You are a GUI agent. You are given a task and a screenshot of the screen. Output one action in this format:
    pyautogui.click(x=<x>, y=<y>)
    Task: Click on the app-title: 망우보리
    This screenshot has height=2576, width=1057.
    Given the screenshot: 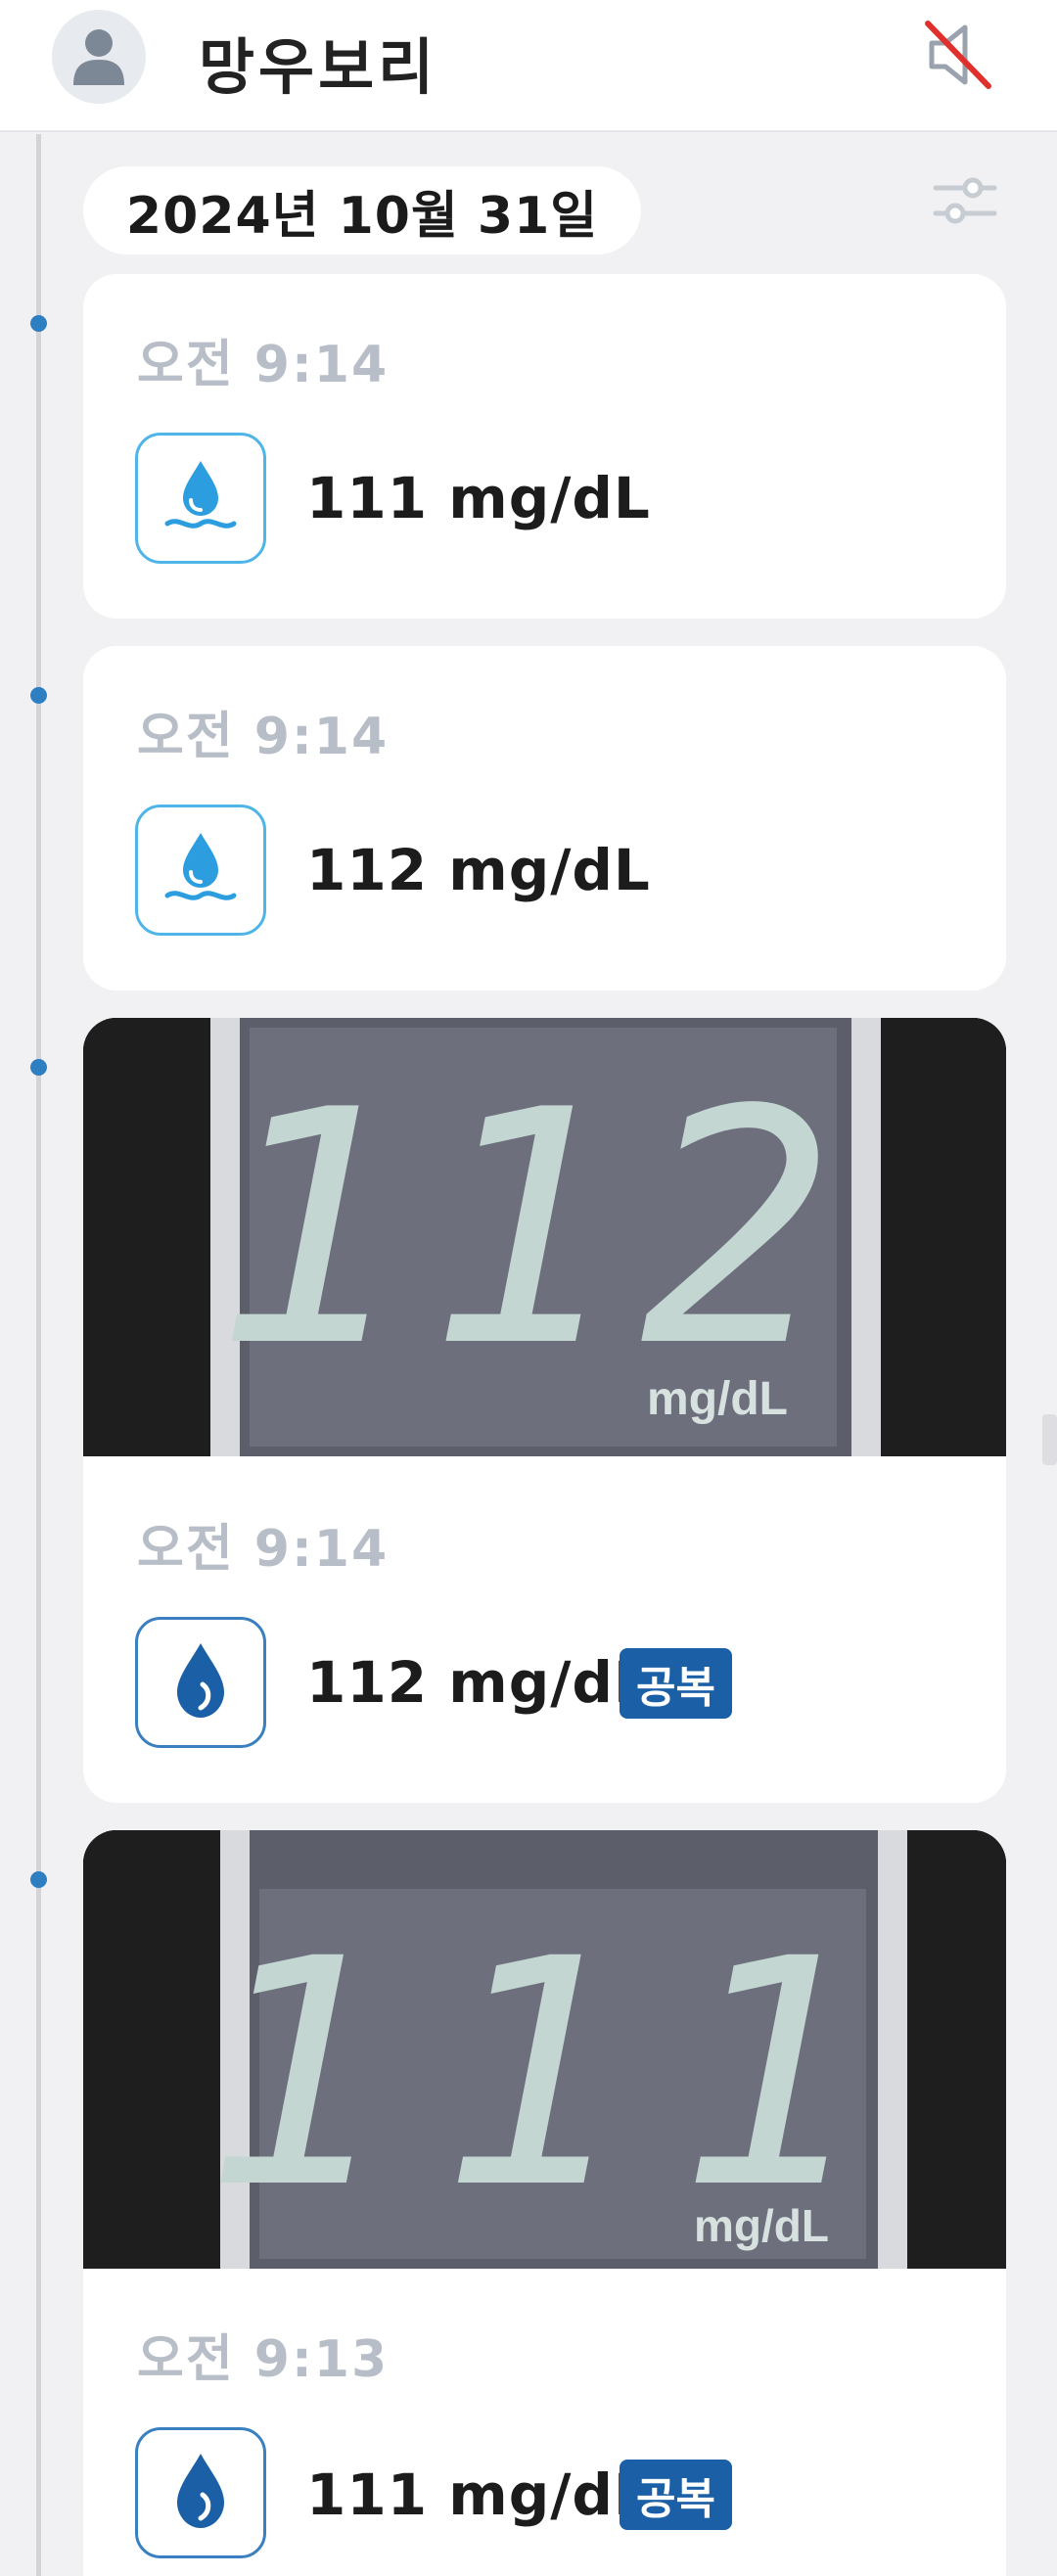 What is the action you would take?
    pyautogui.click(x=318, y=67)
    